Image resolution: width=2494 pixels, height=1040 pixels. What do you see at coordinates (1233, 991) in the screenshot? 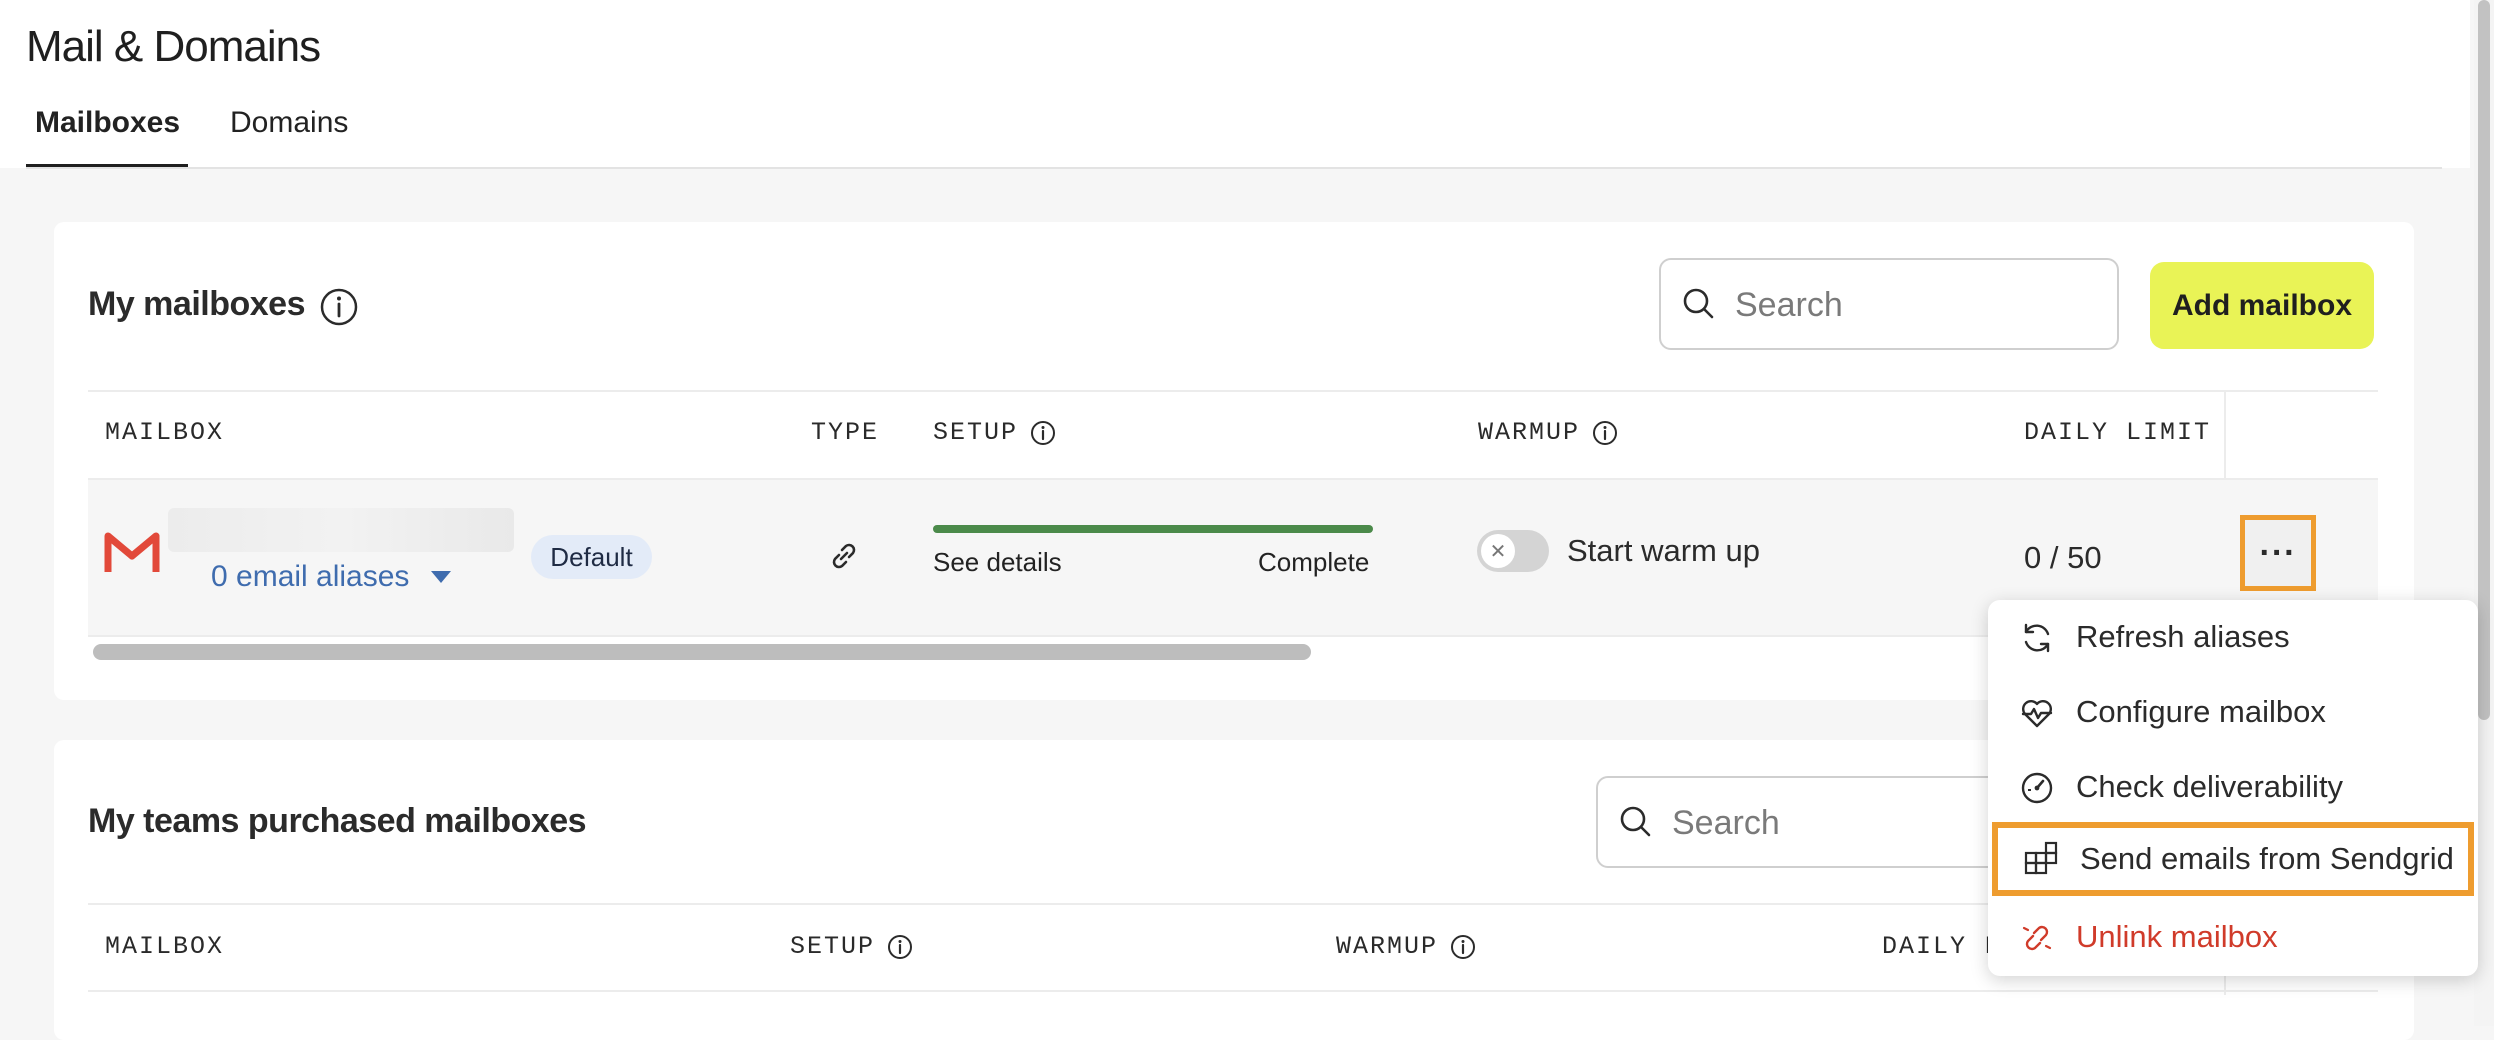
I see `team-header-bottom-border` at bounding box center [1233, 991].